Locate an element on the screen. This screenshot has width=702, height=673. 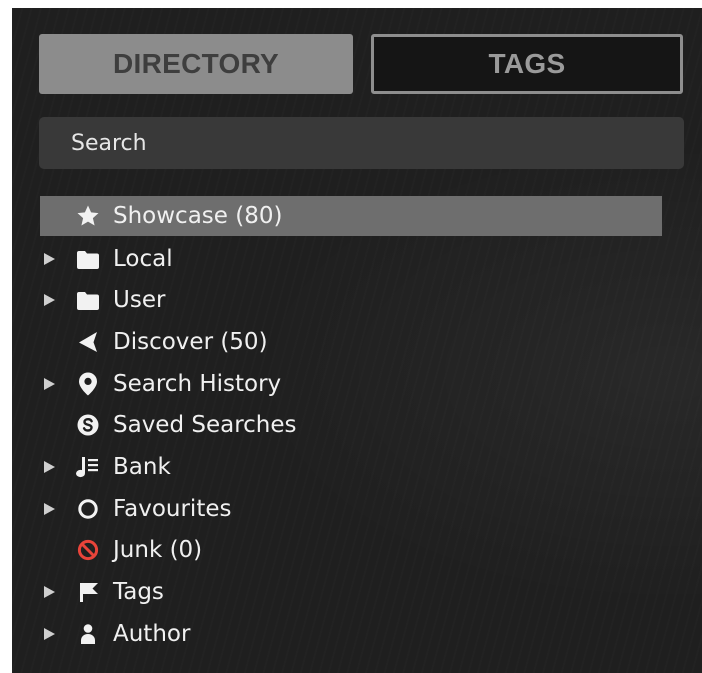
tree-item-showcase: Showcase (80) is located at coordinates (351, 216).